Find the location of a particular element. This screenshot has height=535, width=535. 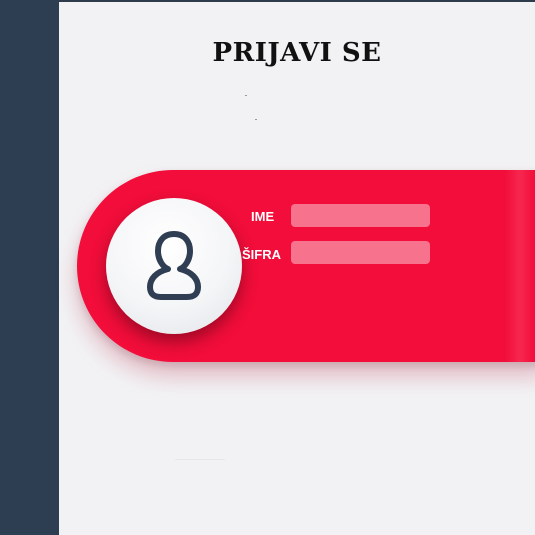

user-icon is located at coordinates (174, 265).